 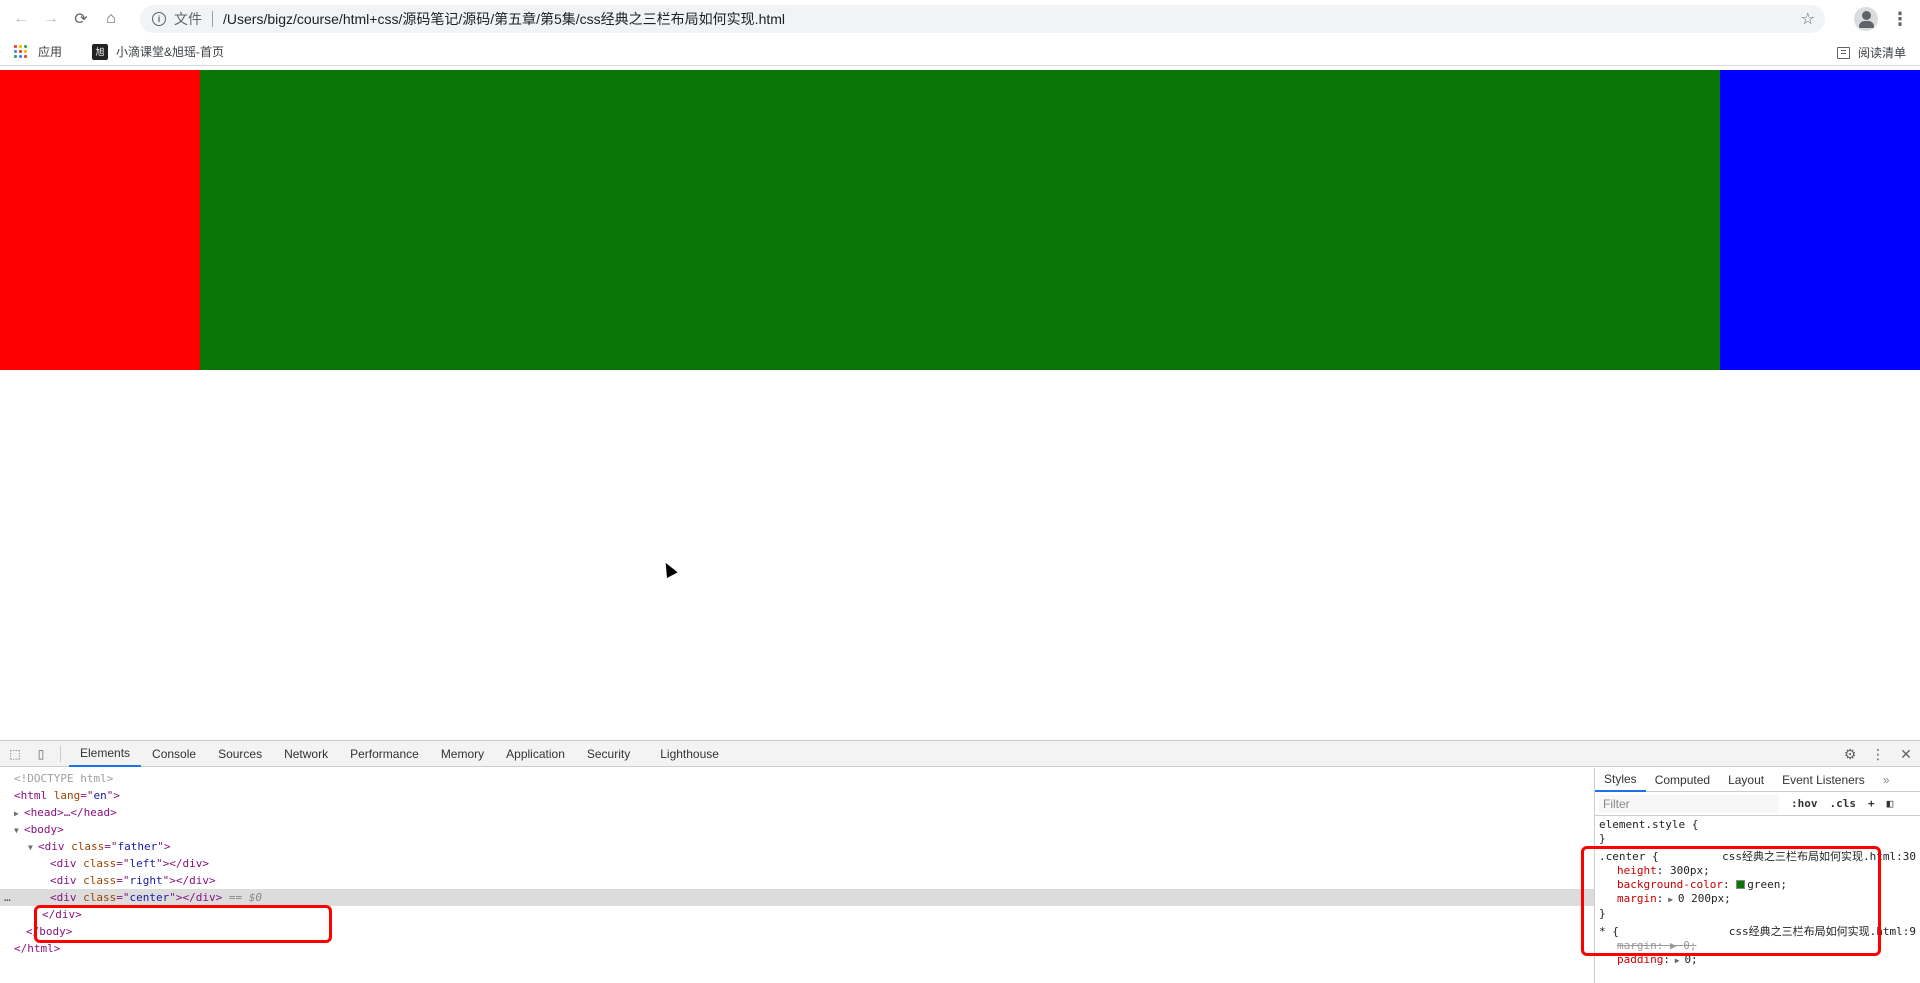 What do you see at coordinates (384, 754) in the screenshot?
I see `tab-performance: Performance` at bounding box center [384, 754].